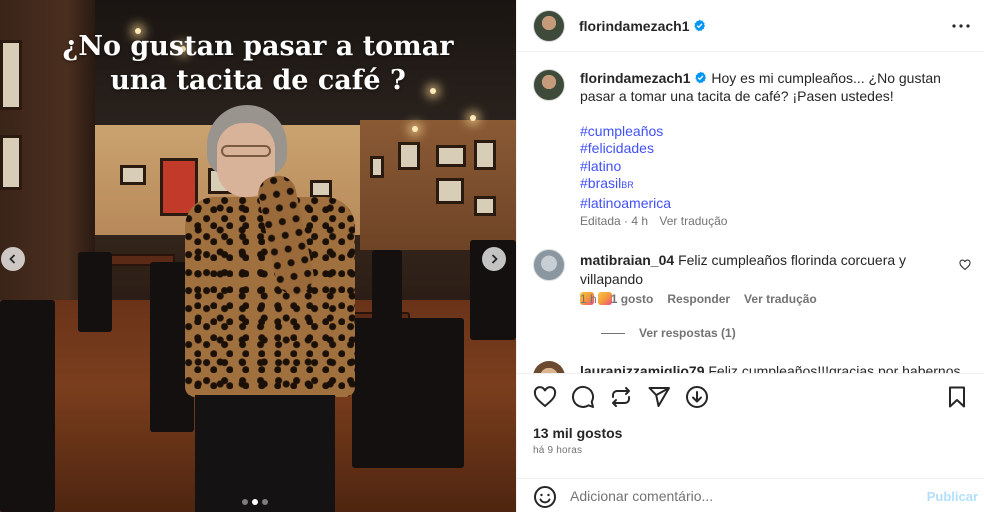  I want to click on comment-icon, so click(583, 396).